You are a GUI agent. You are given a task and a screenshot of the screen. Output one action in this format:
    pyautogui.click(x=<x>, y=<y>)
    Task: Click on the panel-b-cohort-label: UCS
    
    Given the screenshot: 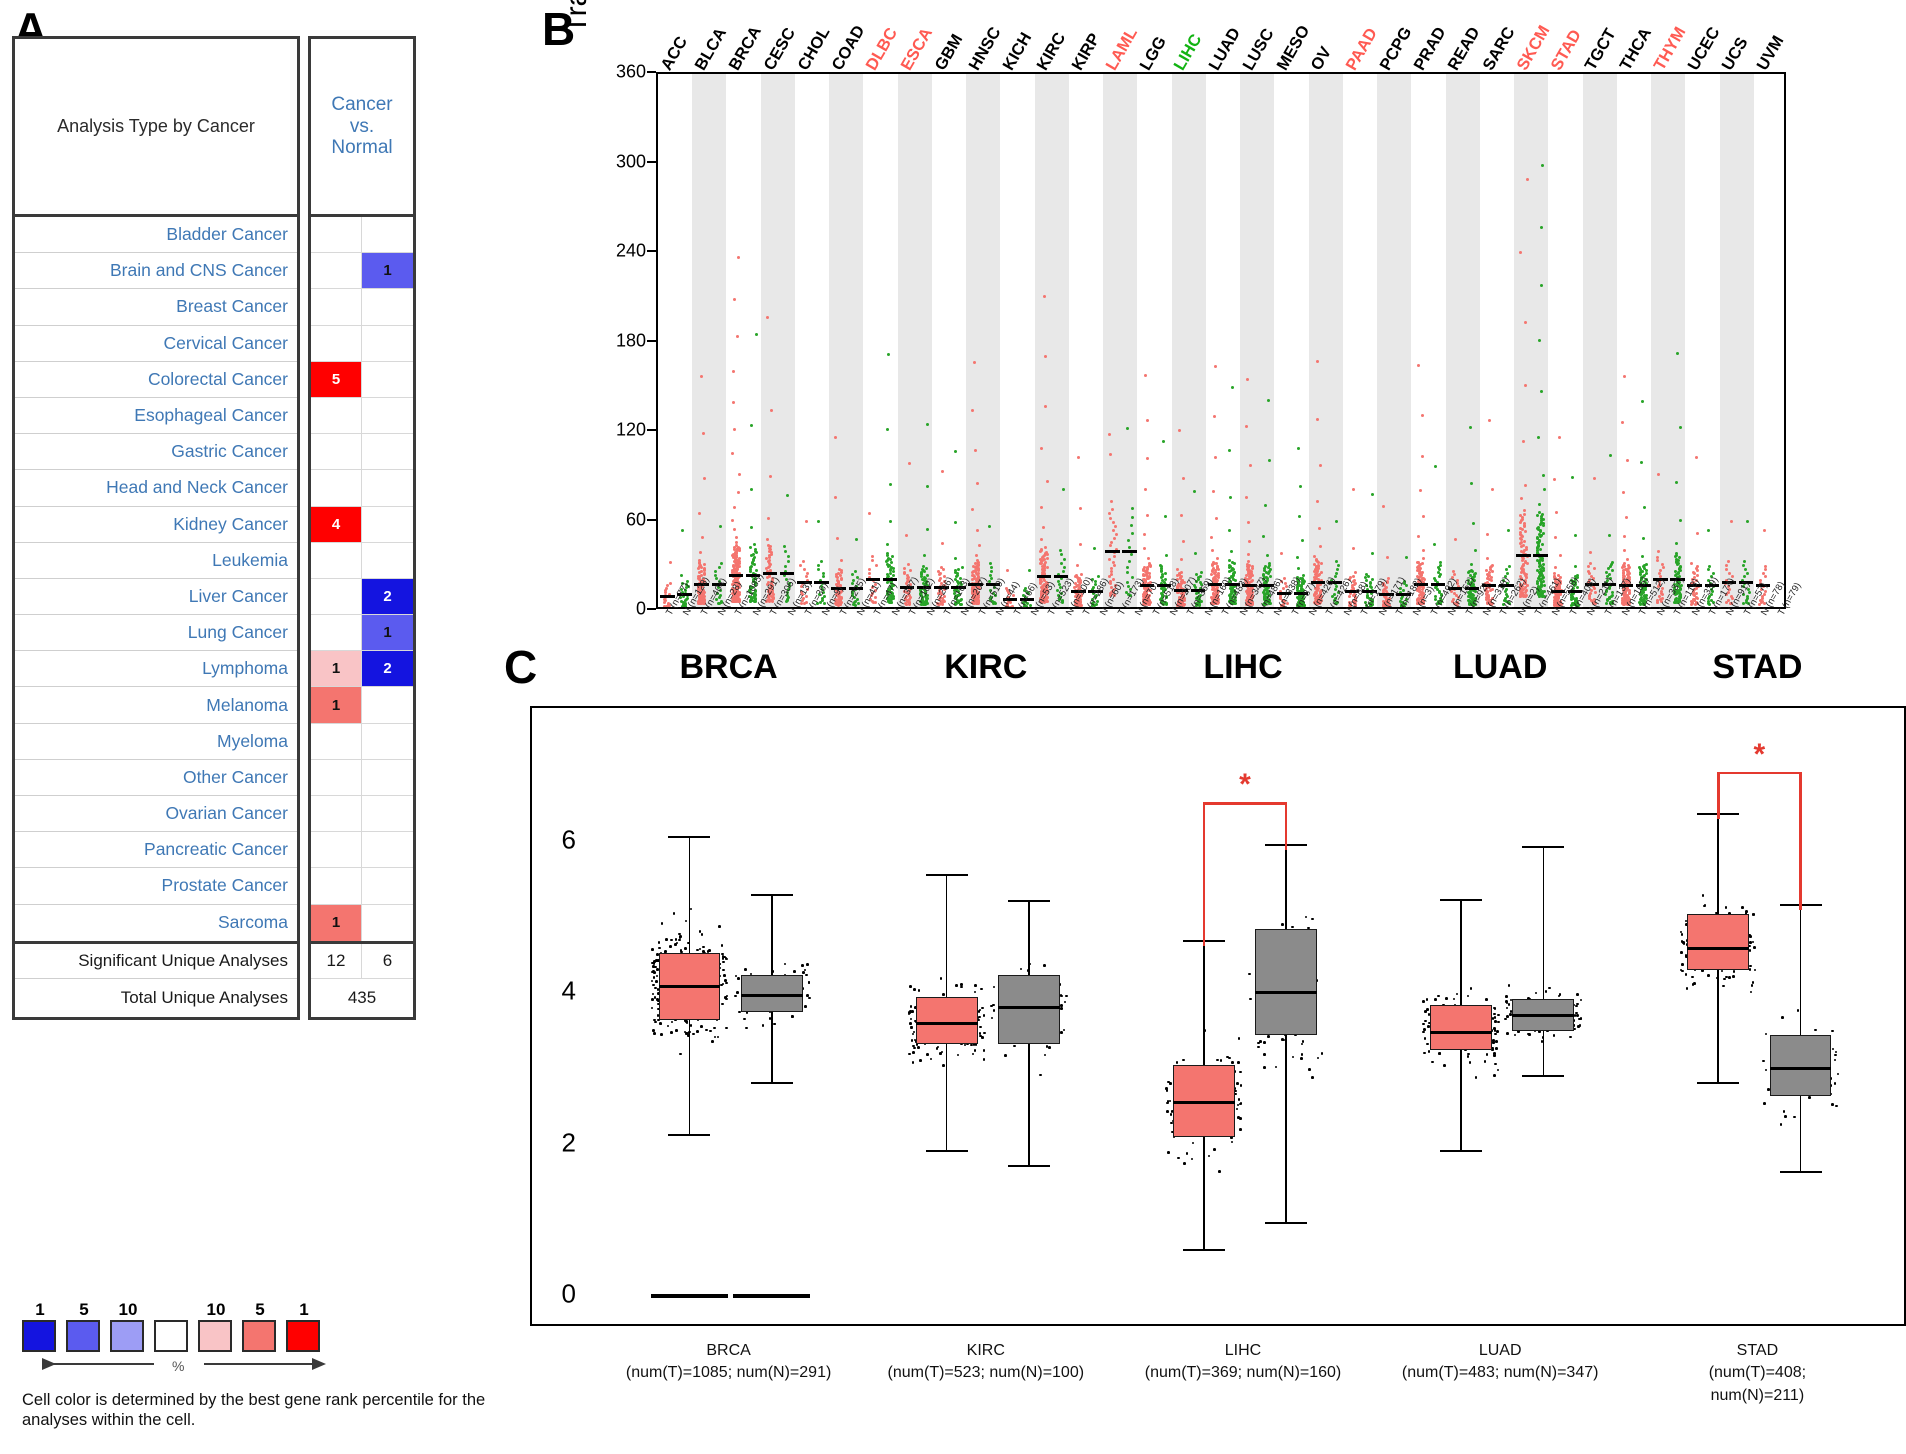 What is the action you would take?
    pyautogui.click(x=1735, y=54)
    